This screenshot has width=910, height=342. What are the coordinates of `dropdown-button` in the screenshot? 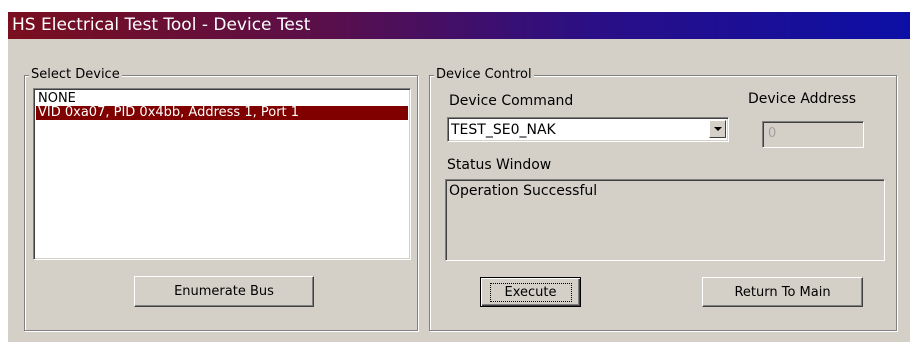 It's located at (717, 129).